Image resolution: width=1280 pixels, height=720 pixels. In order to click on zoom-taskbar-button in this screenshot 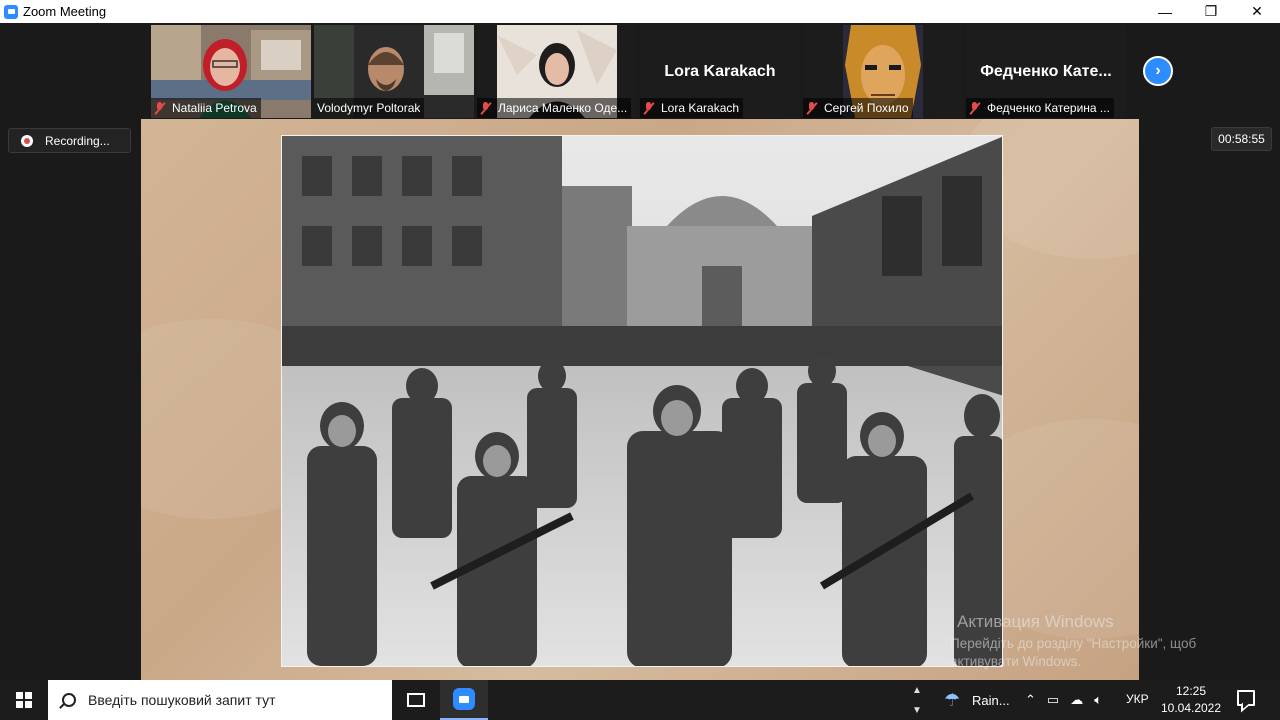, I will do `click(464, 700)`.